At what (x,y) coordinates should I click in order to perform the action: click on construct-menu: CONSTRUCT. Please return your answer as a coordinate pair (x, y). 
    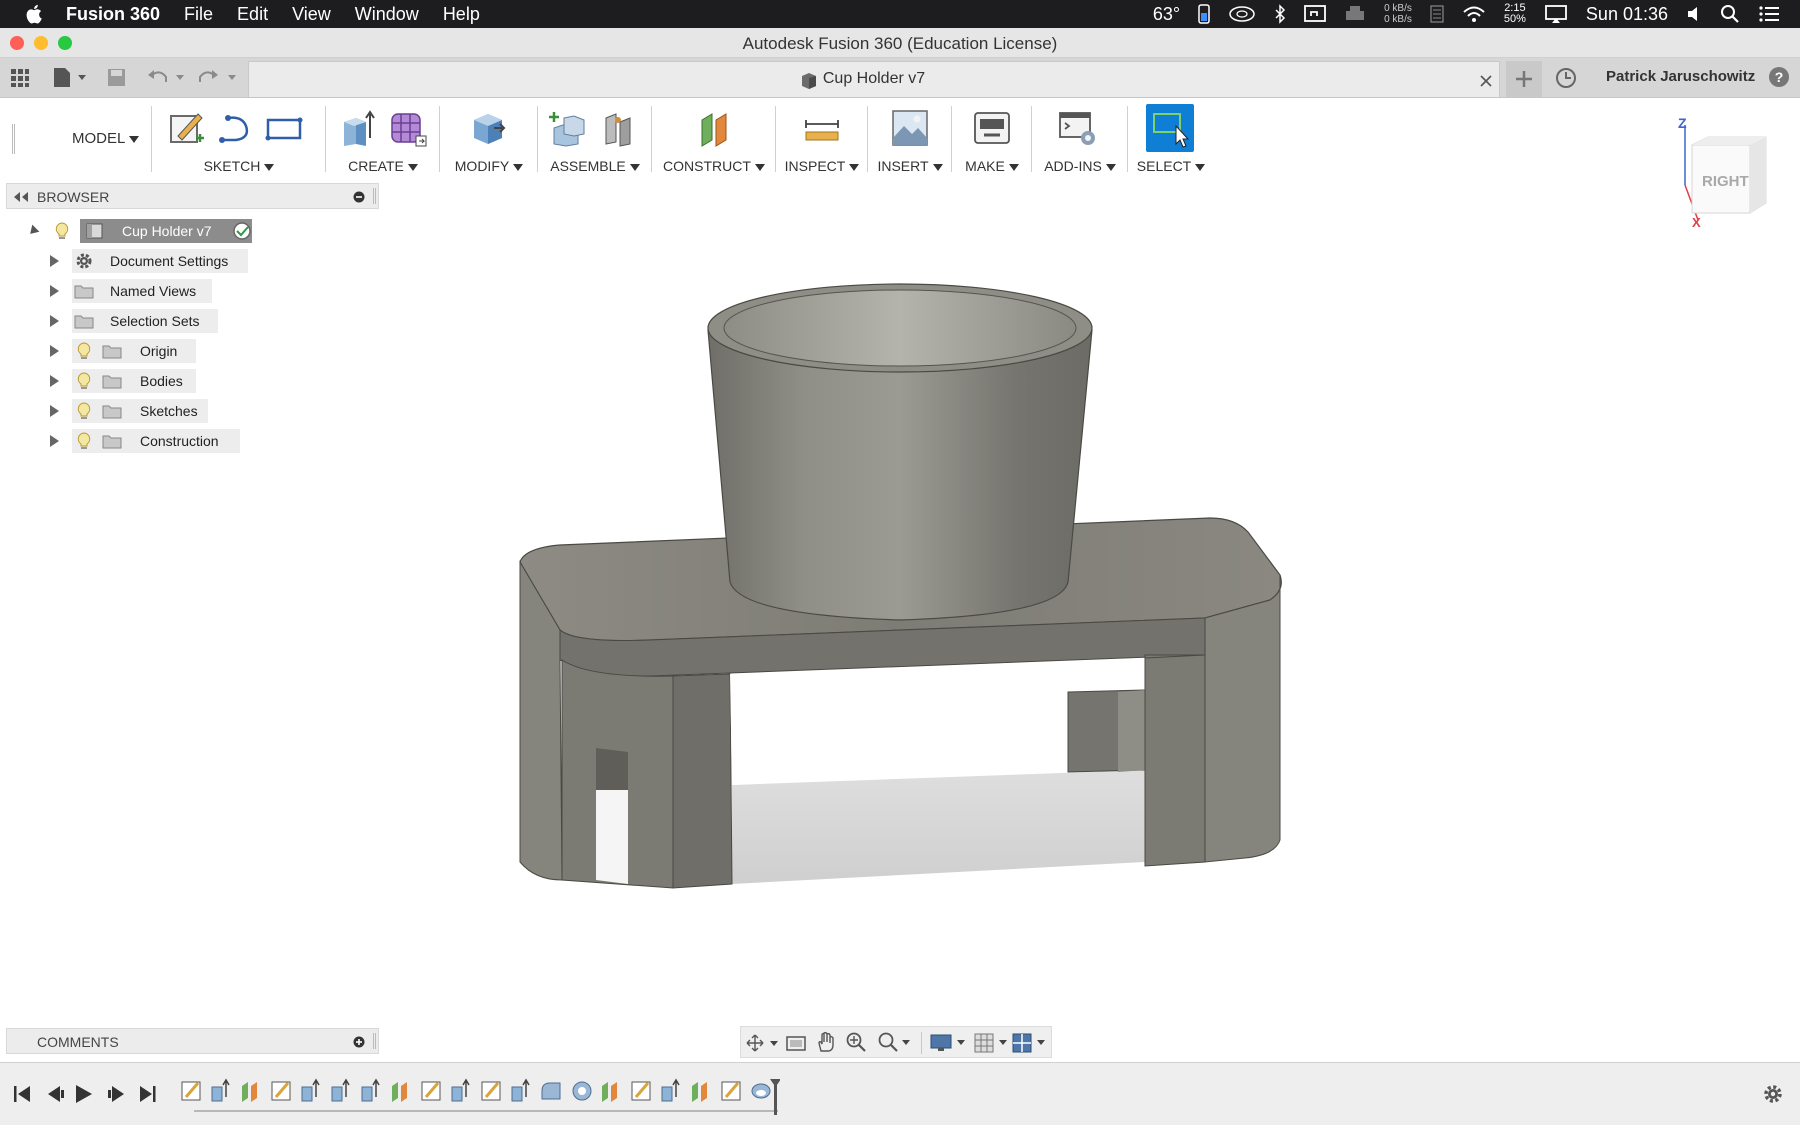
    Looking at the image, I should click on (714, 166).